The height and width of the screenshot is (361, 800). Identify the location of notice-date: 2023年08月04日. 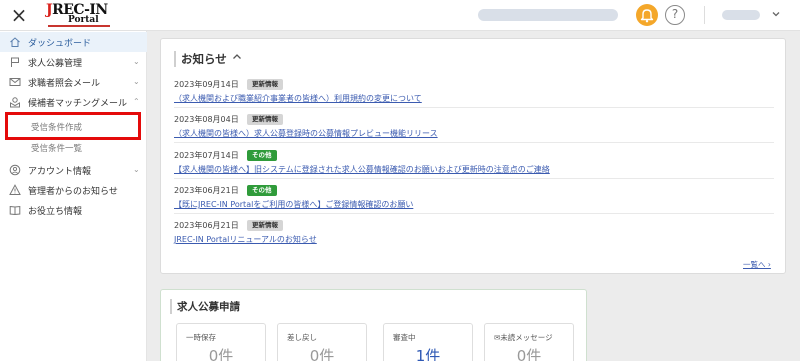
(206, 119).